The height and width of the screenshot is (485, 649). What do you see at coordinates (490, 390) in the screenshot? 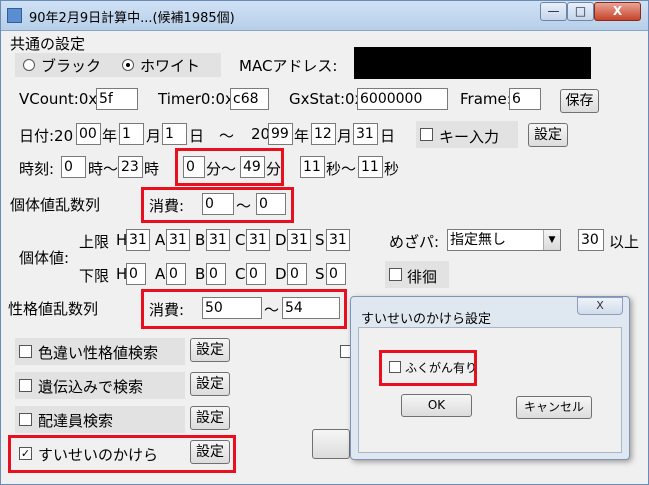
I see `dialog-body` at bounding box center [490, 390].